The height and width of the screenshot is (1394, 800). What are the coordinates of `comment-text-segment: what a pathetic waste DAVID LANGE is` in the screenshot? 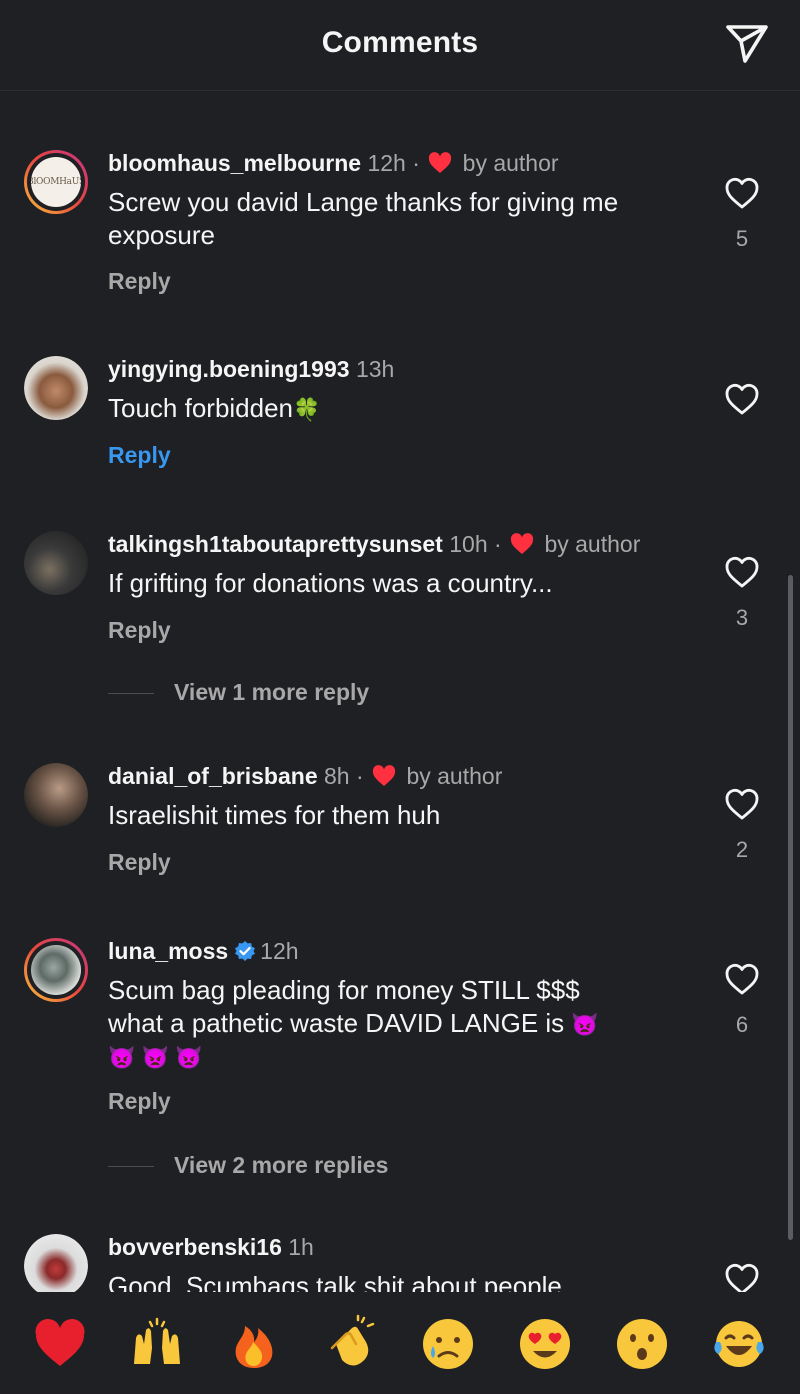 It's located at (336, 1023).